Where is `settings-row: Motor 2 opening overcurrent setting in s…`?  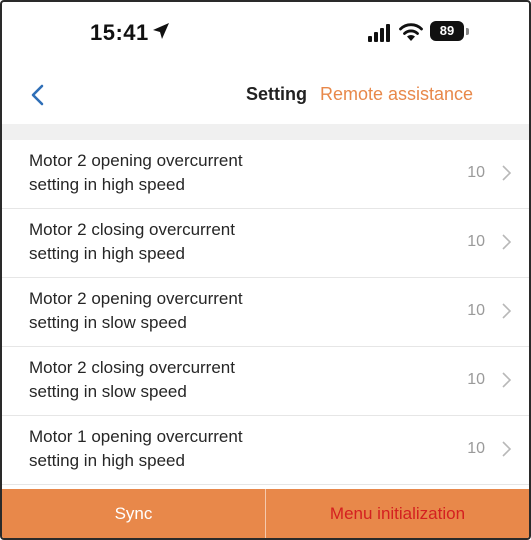 settings-row: Motor 2 opening overcurrent setting in s… is located at coordinates (265, 312).